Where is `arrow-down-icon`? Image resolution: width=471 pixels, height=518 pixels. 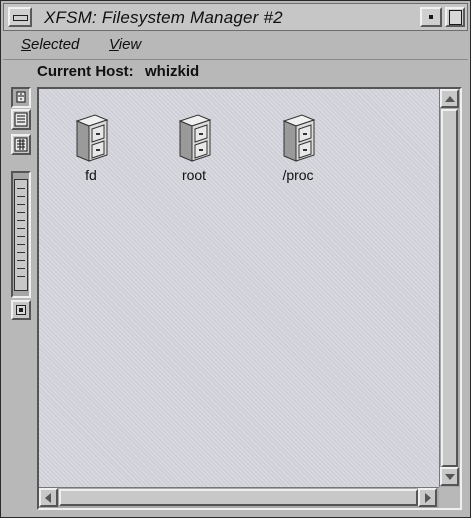 arrow-down-icon is located at coordinates (450, 477).